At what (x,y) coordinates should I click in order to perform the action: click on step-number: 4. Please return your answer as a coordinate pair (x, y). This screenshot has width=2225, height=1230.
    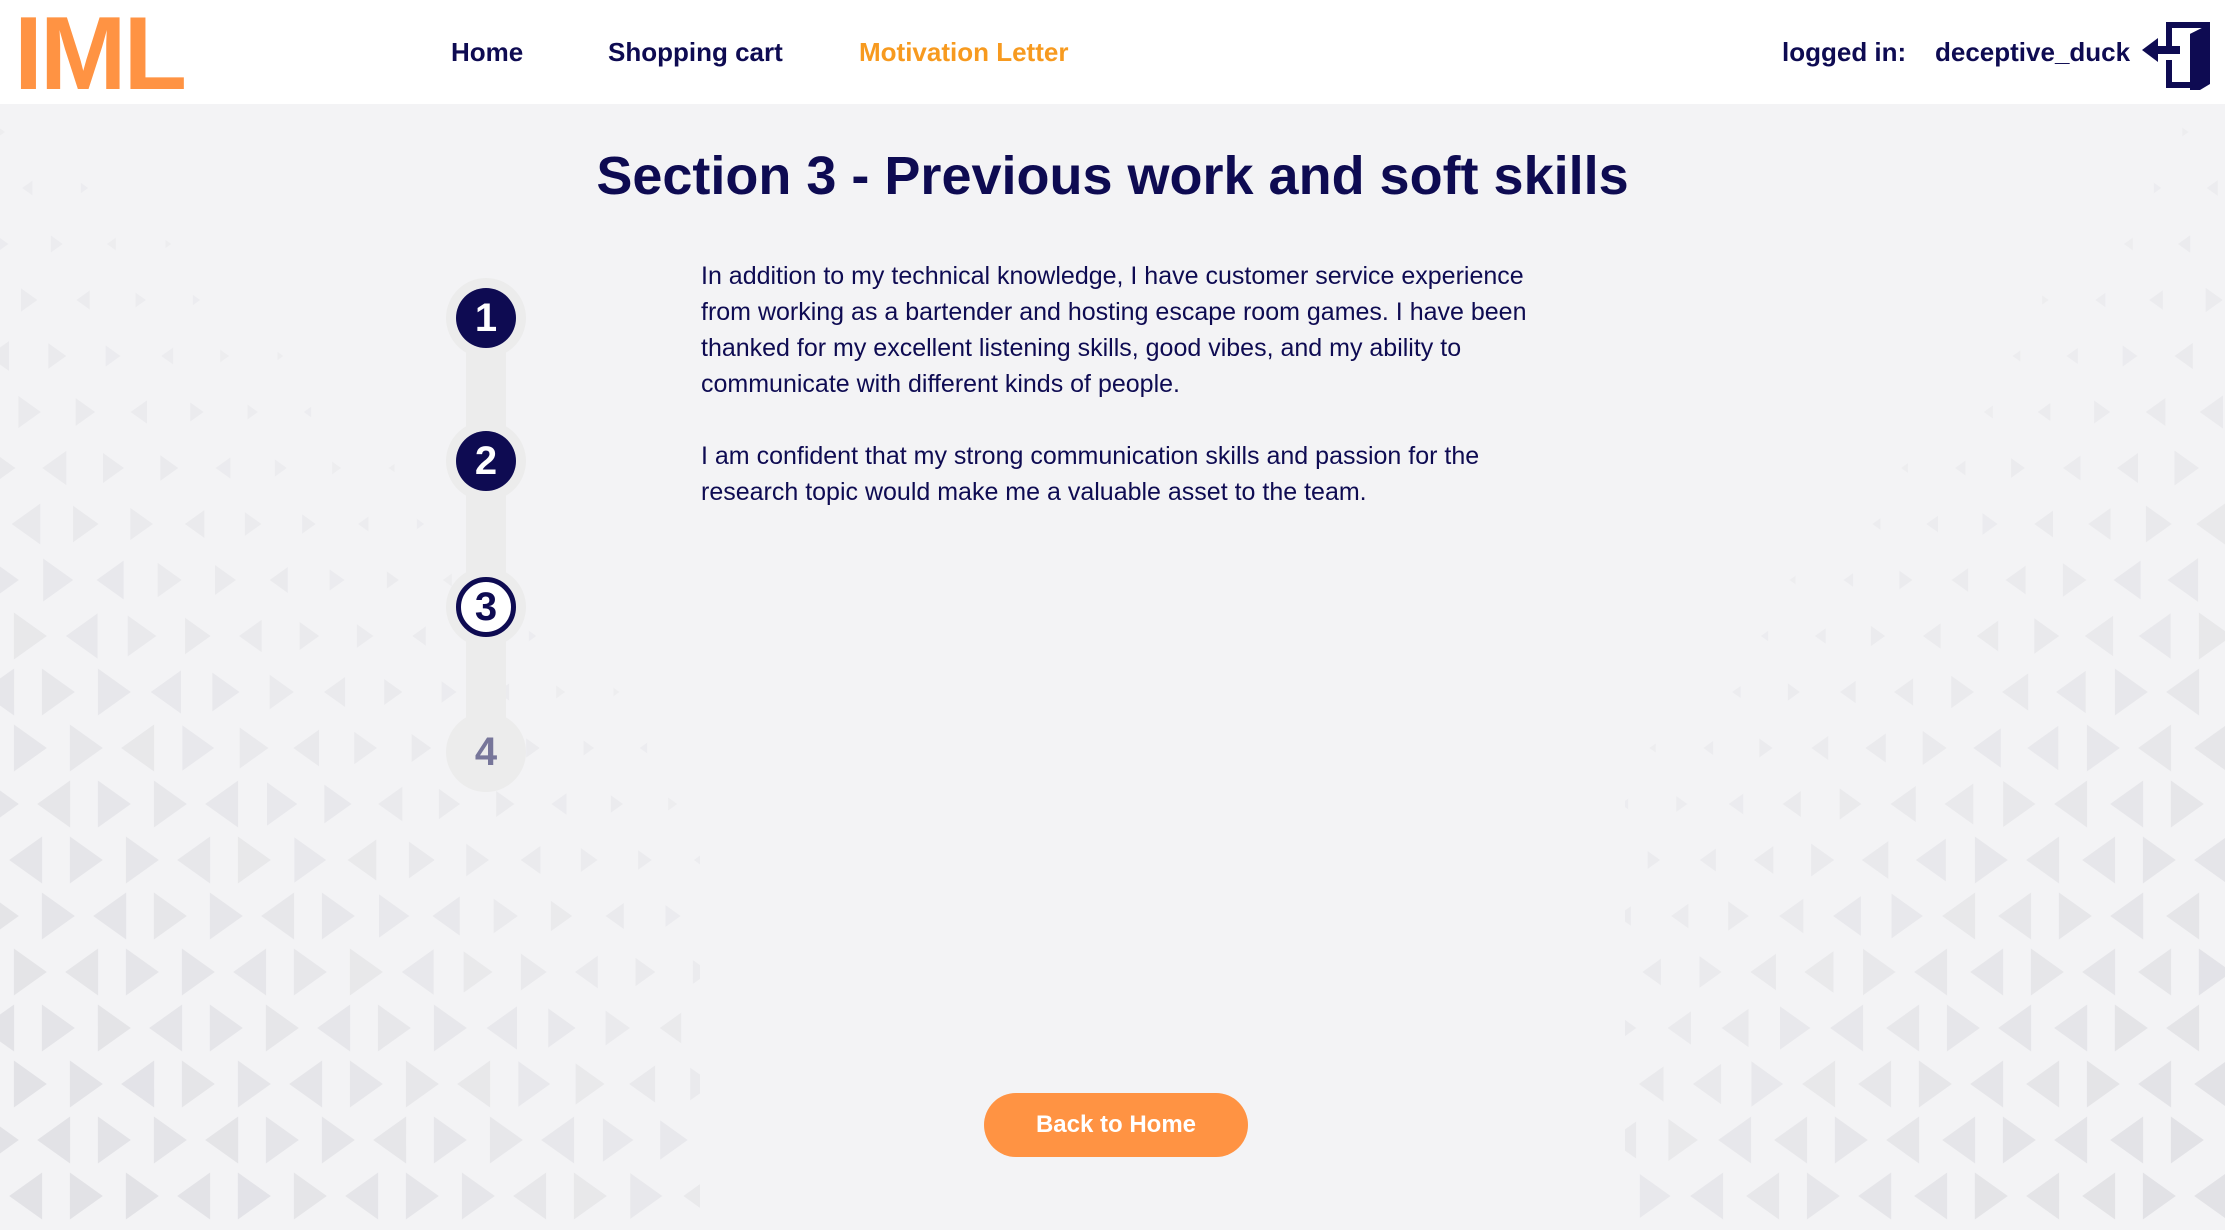
    Looking at the image, I should click on (486, 752).